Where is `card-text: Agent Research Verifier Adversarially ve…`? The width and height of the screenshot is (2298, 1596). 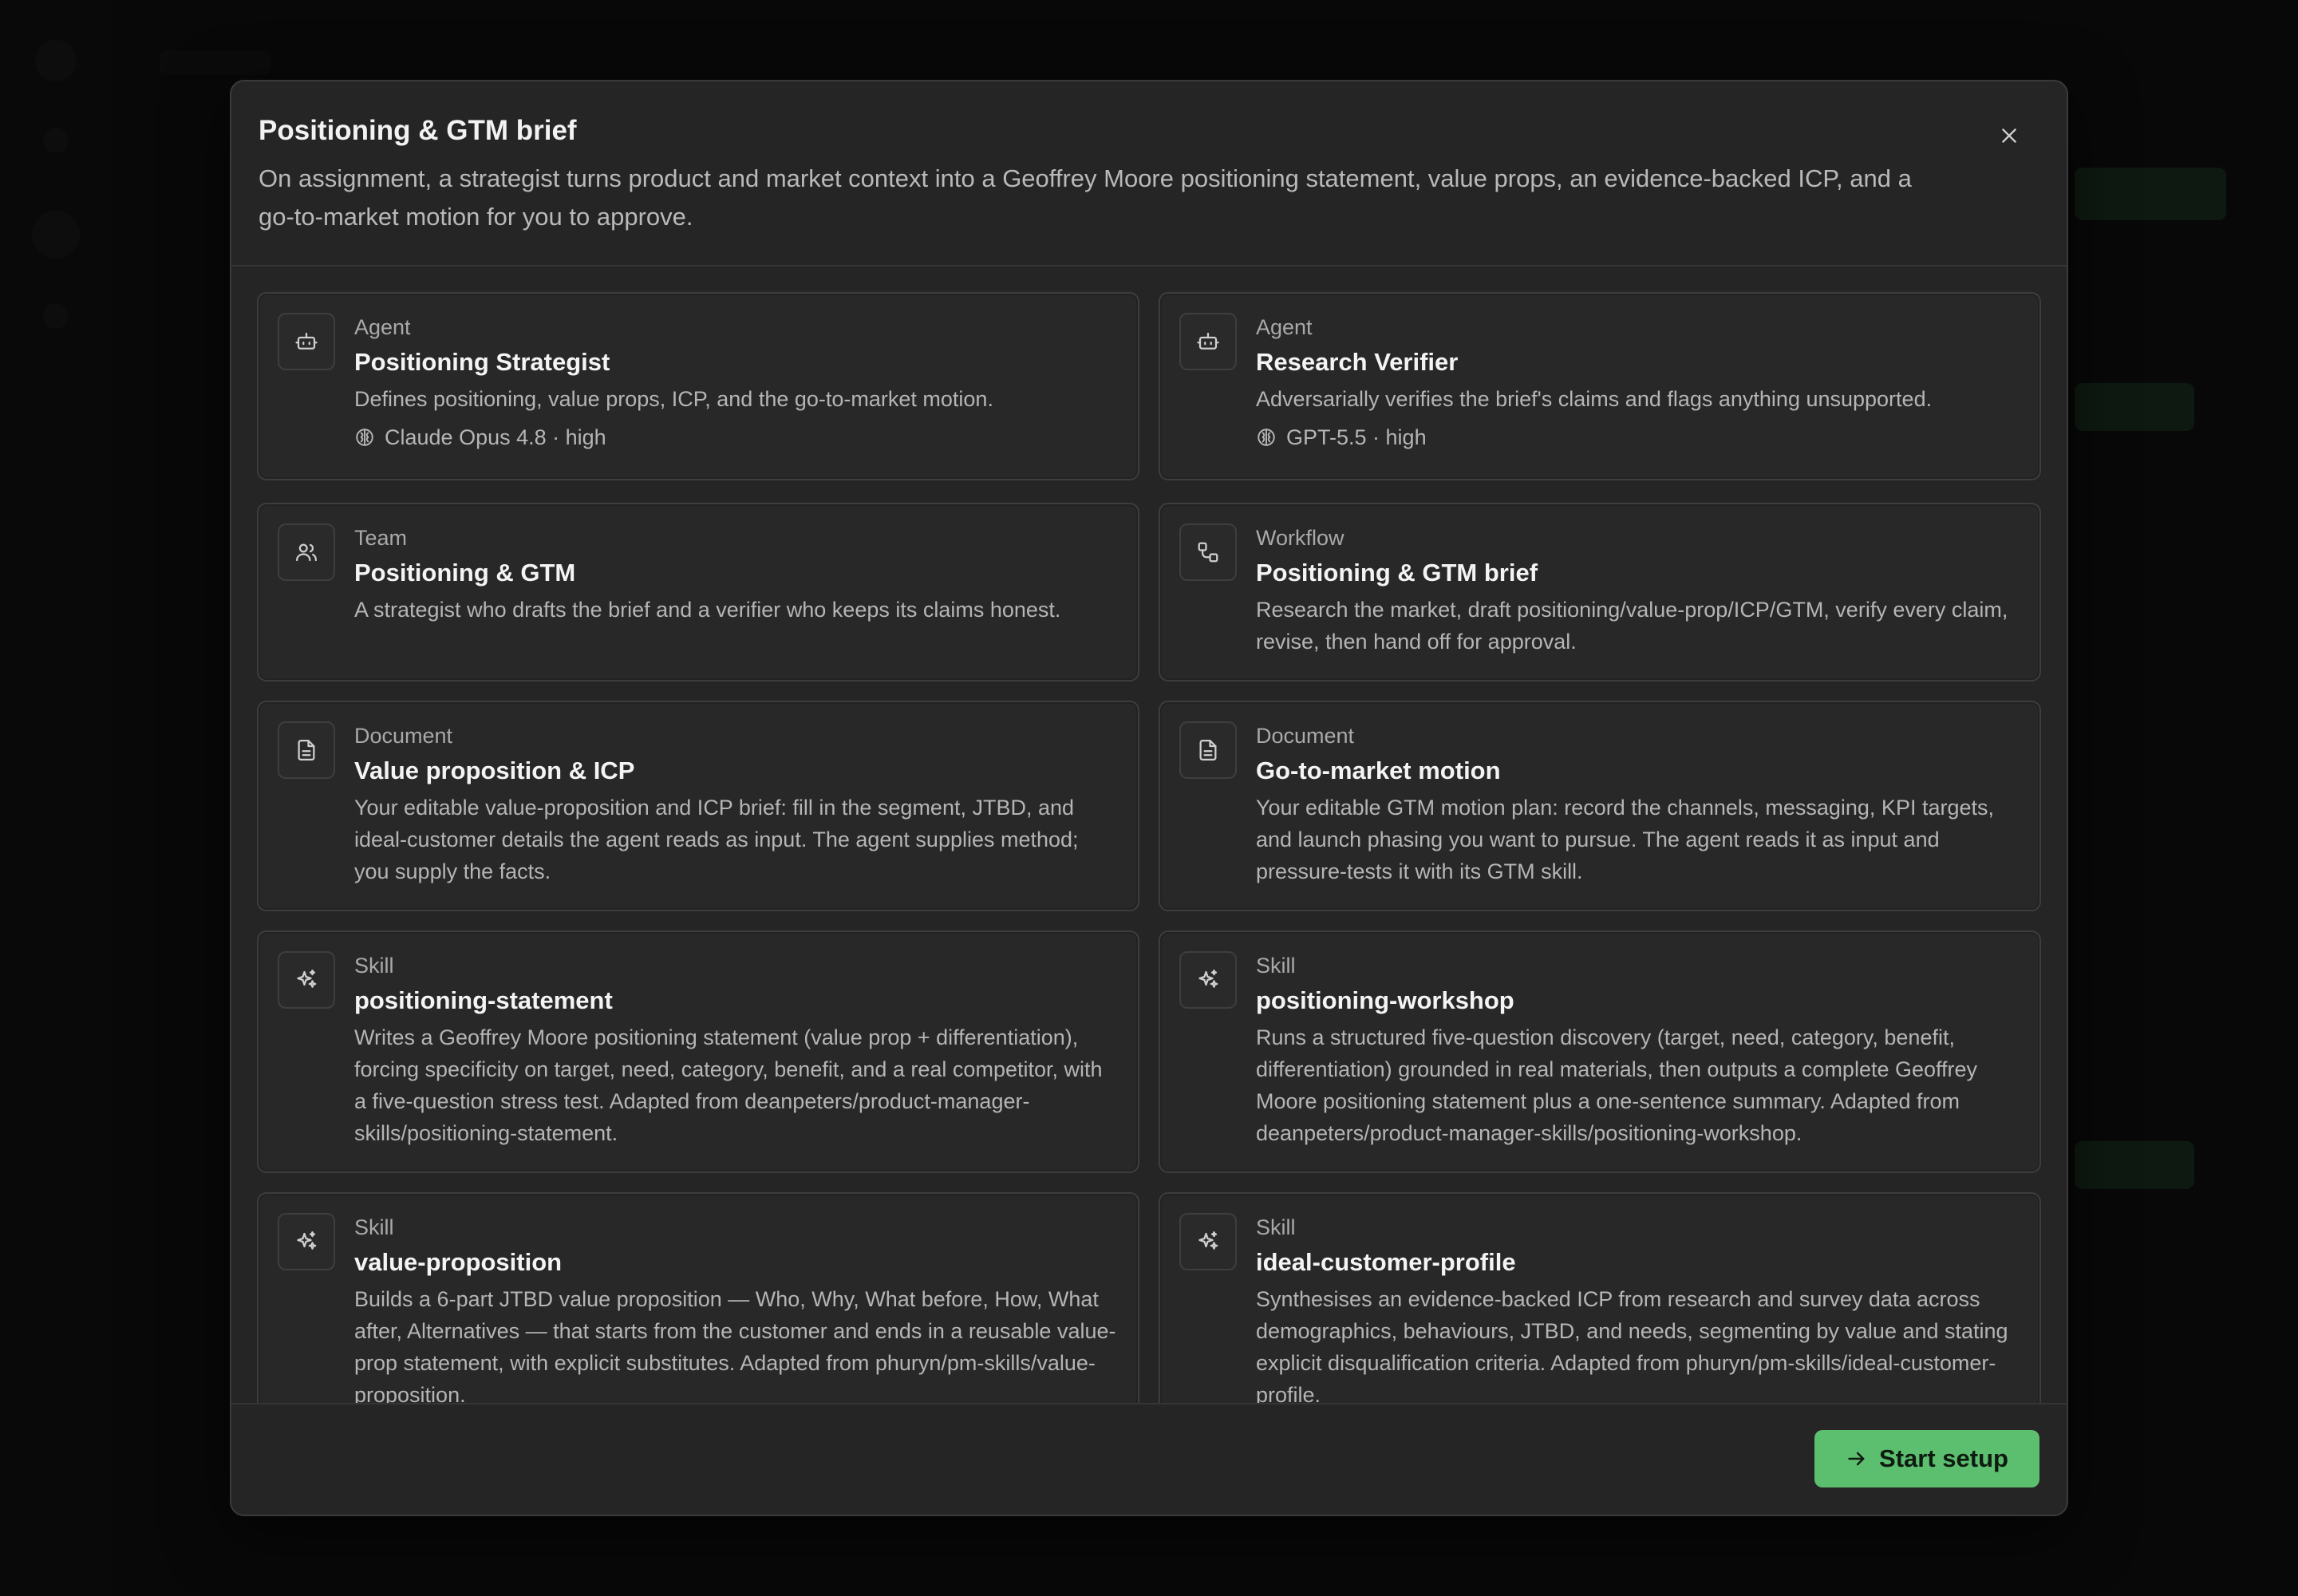
card-text: Agent Research Verifier Adversarially ve… is located at coordinates (1638, 383).